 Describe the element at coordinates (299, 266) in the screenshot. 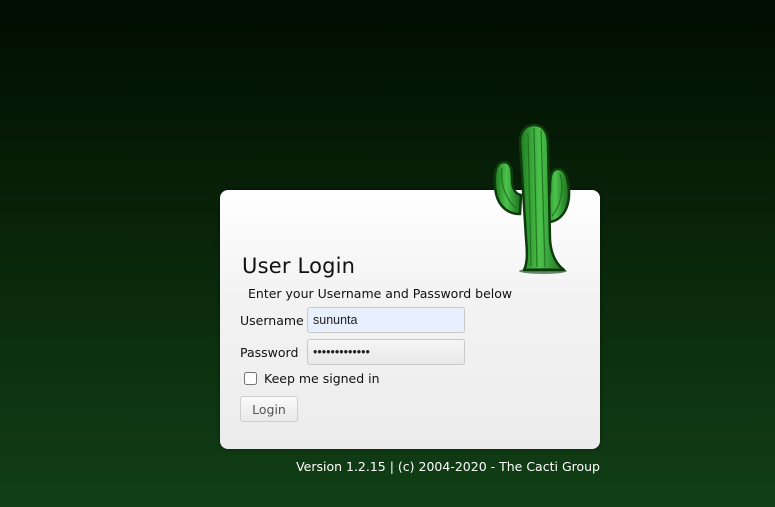

I see `page-title: User Login` at that location.